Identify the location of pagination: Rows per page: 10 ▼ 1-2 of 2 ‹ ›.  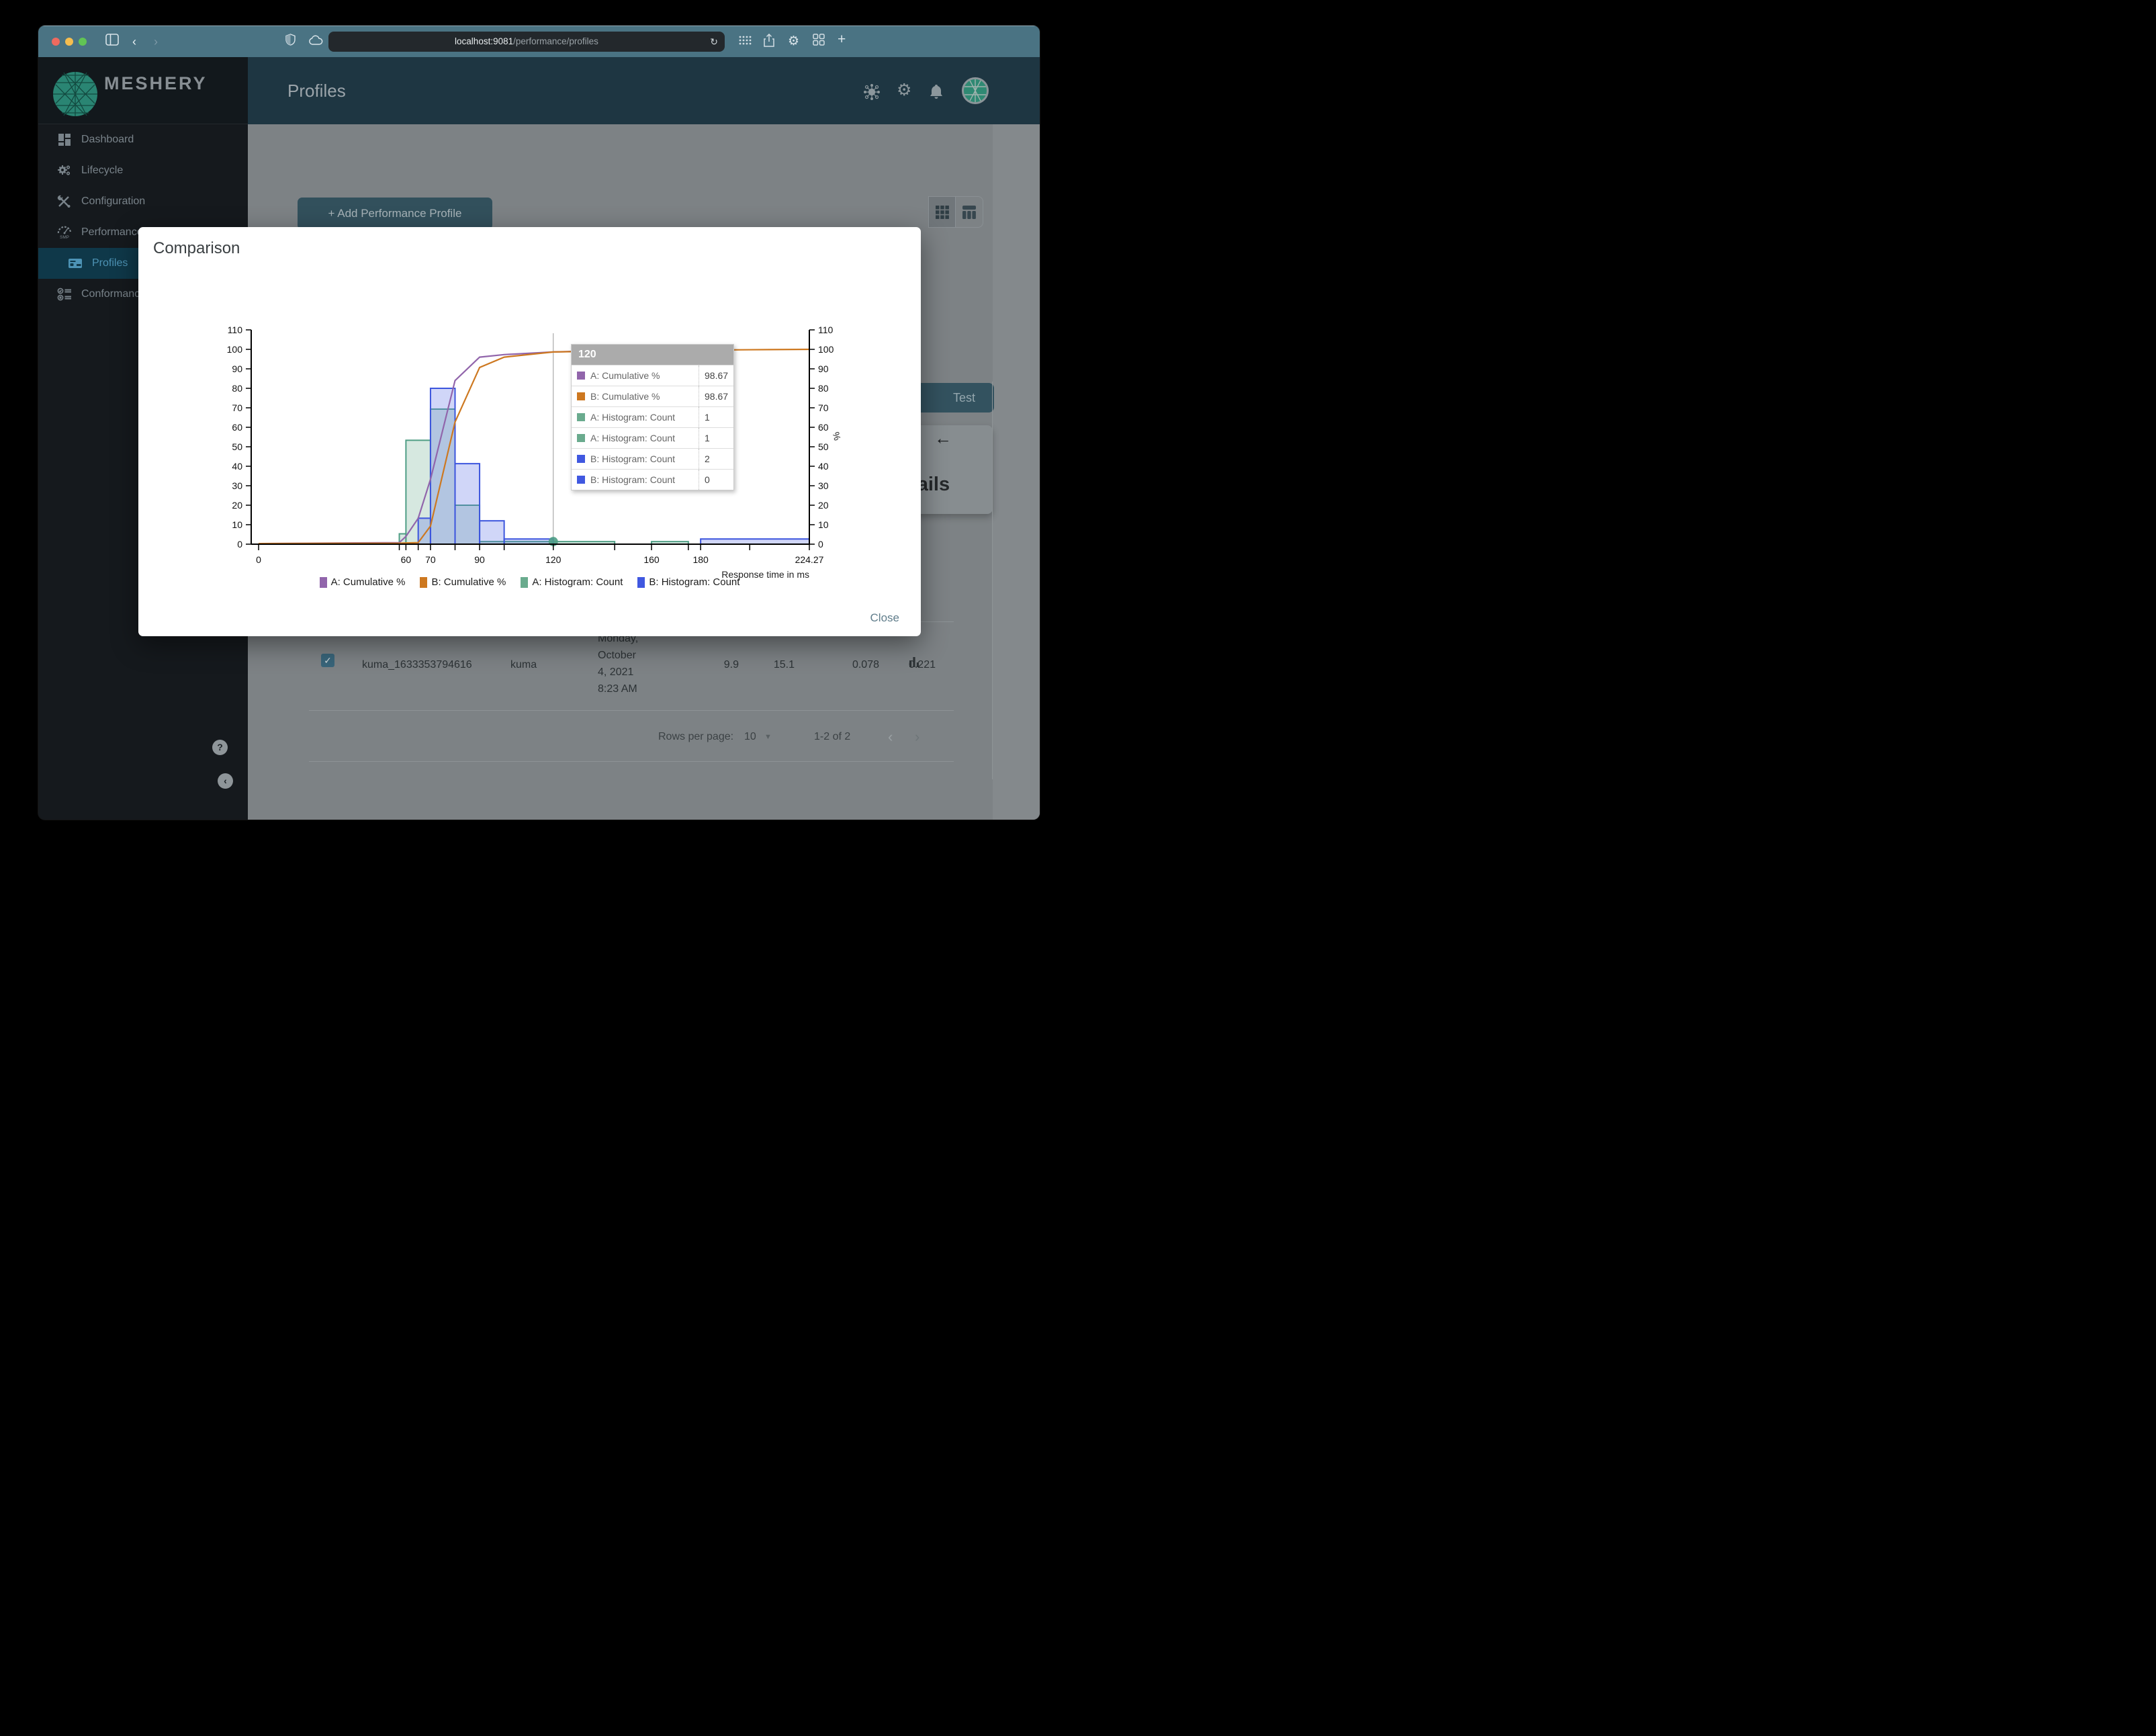
(631, 737).